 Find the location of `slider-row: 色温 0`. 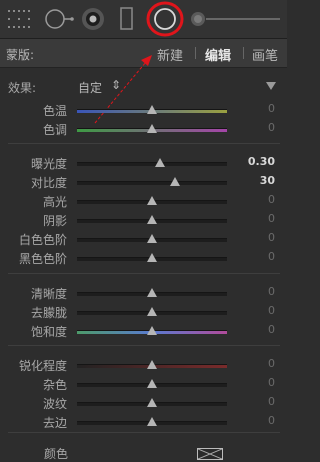

slider-row: 色温 0 is located at coordinates (143, 110).